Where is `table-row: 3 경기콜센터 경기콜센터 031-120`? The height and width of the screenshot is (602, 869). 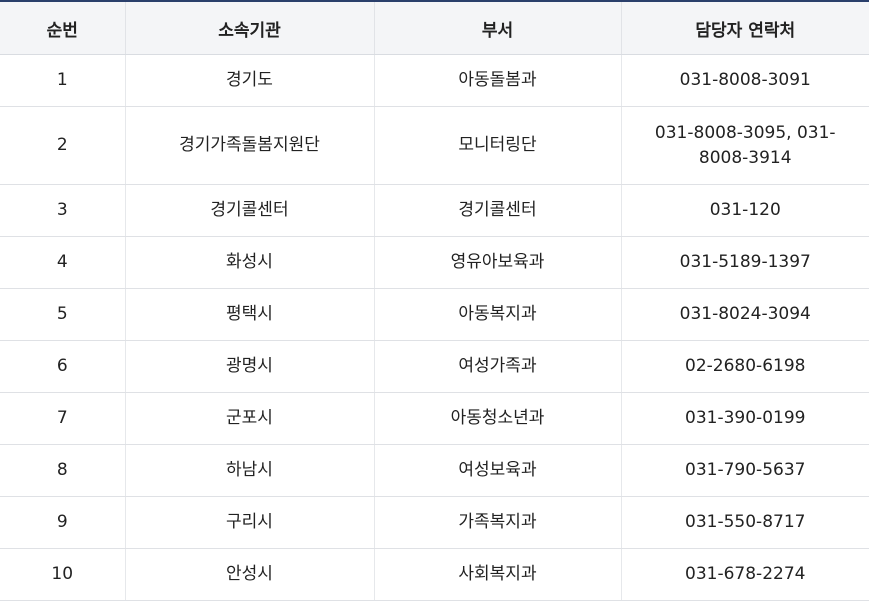
table-row: 3 경기콜센터 경기콜센터 031-120 is located at coordinates (434, 210).